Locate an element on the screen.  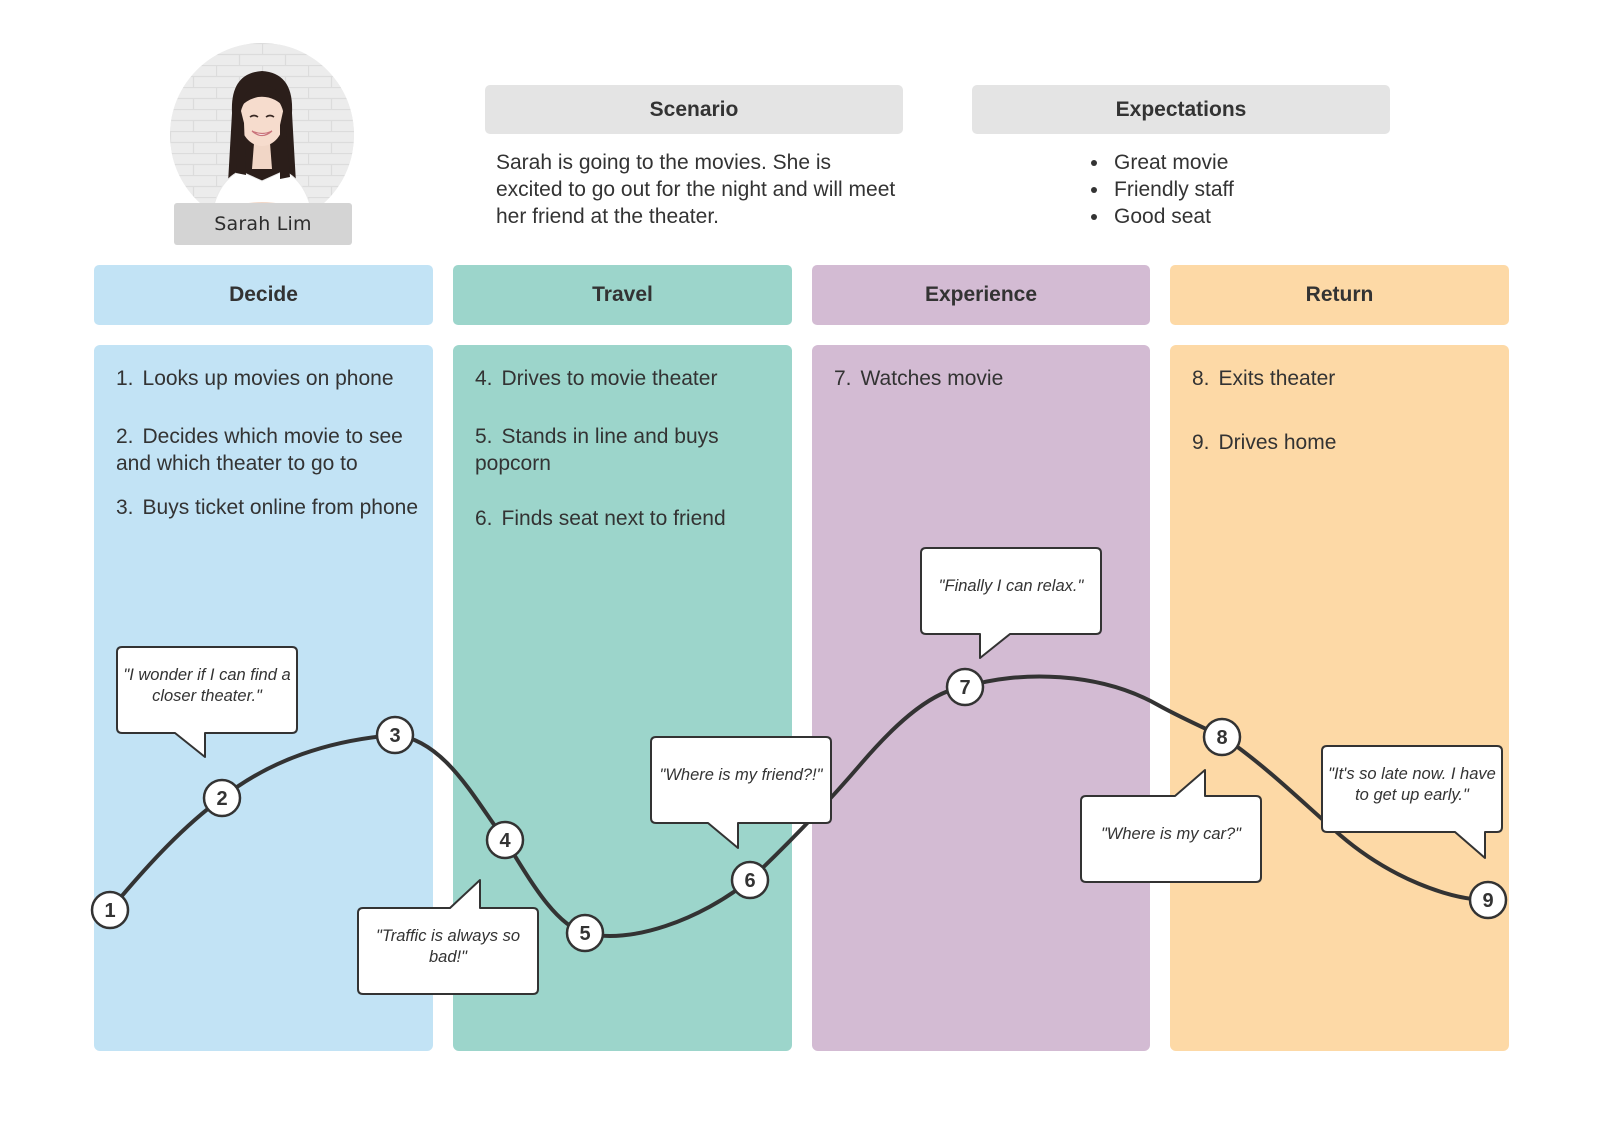
expectations-list: Great movie Friendly staff Good seat is located at coordinates (1157, 189).